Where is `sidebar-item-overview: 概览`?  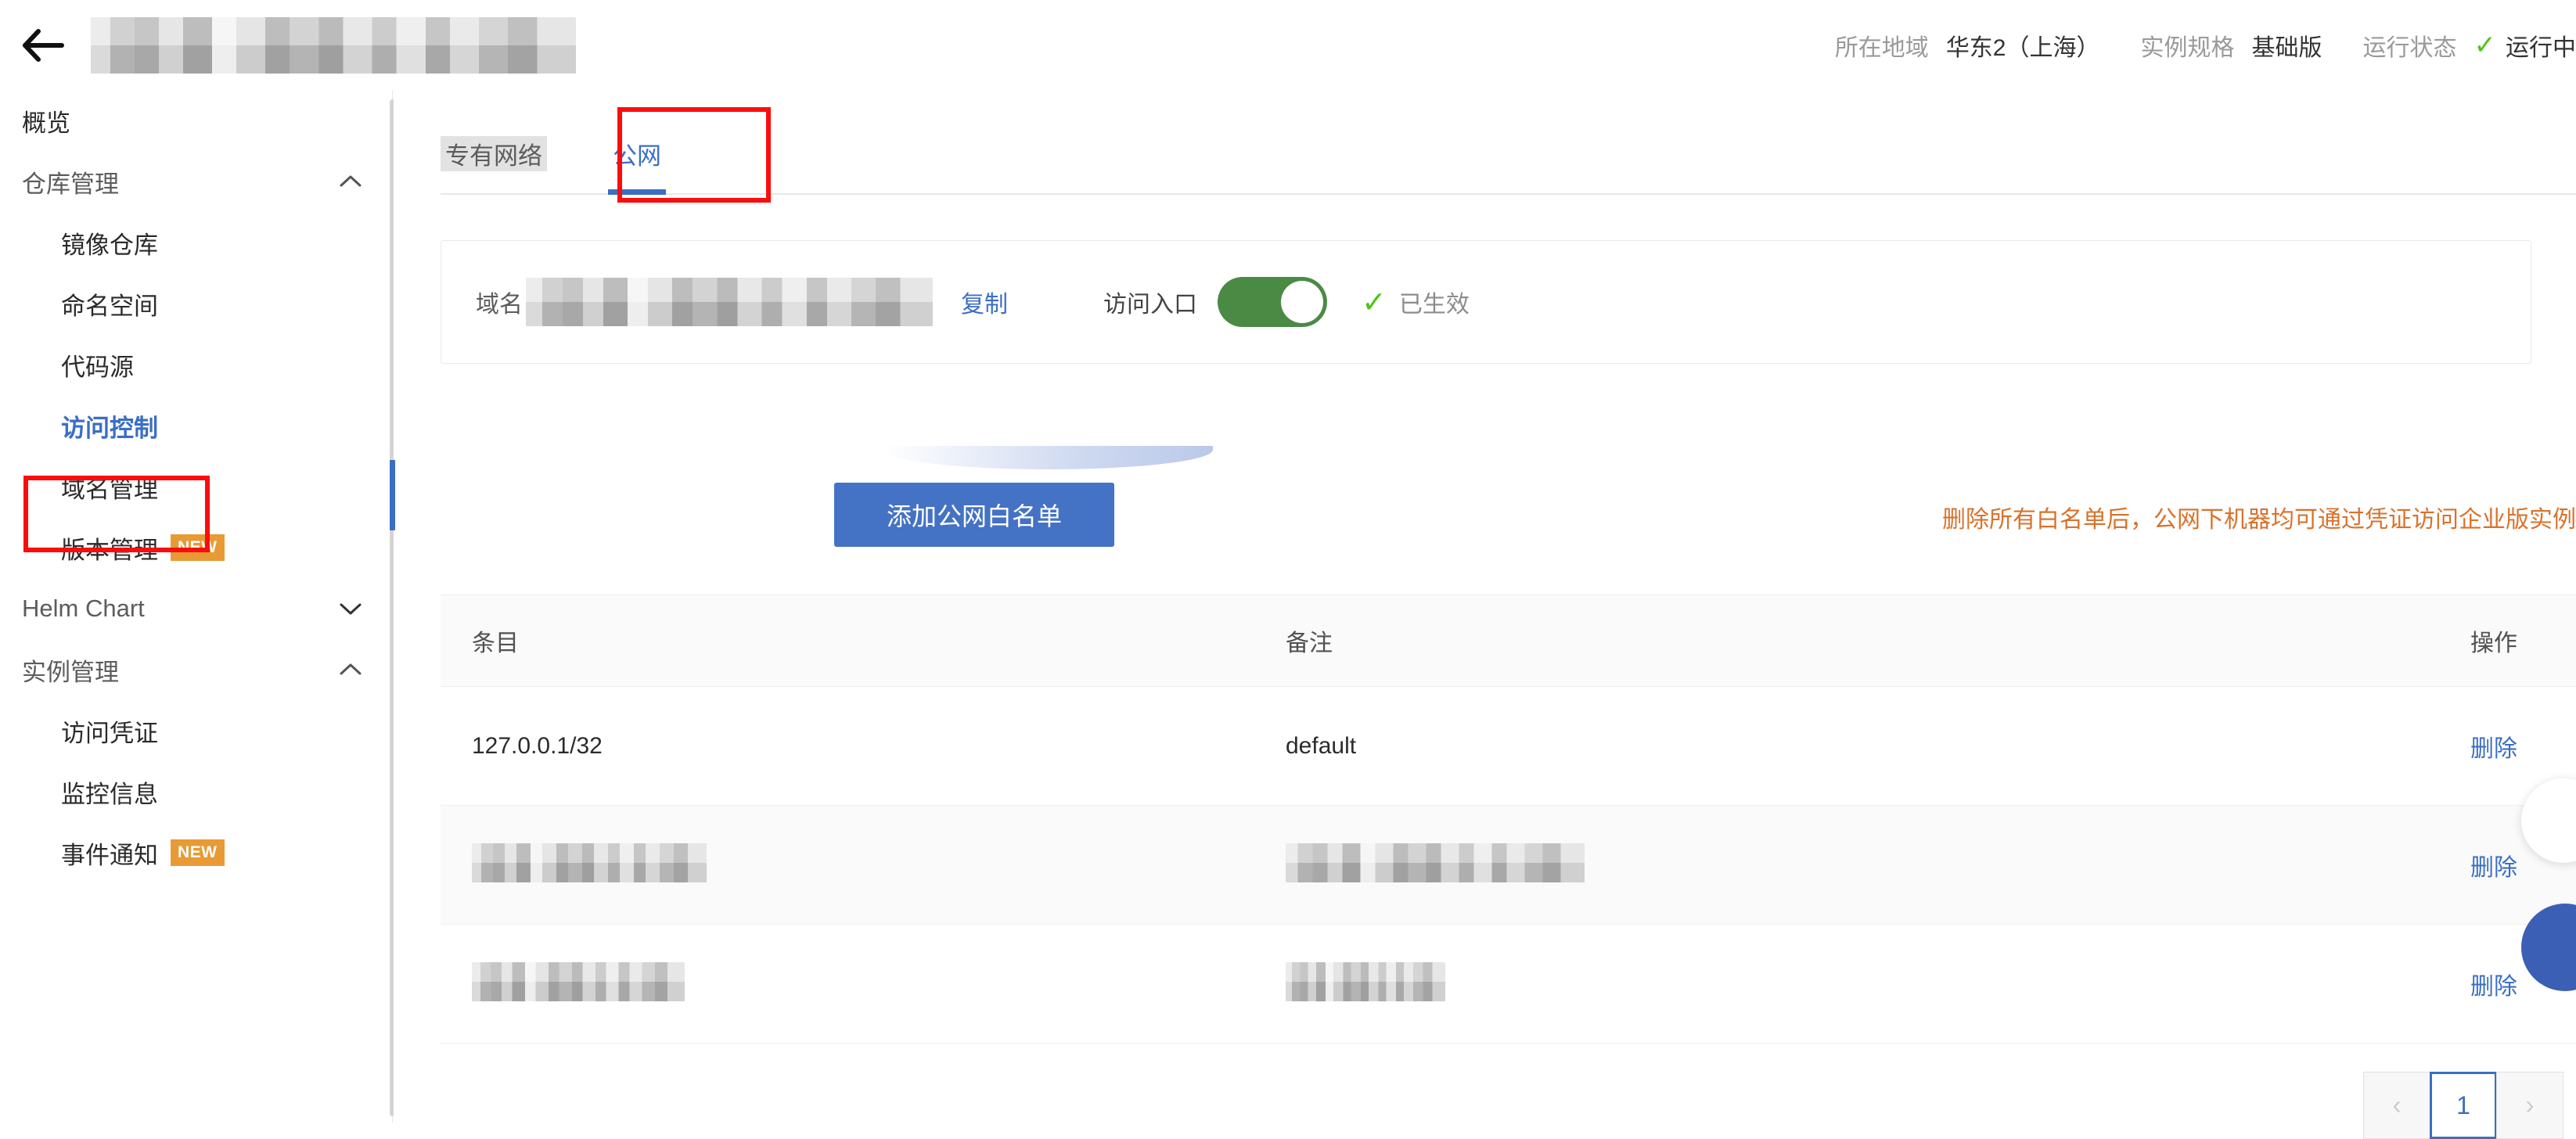
sidebar-item-overview: 概览 is located at coordinates (196, 121).